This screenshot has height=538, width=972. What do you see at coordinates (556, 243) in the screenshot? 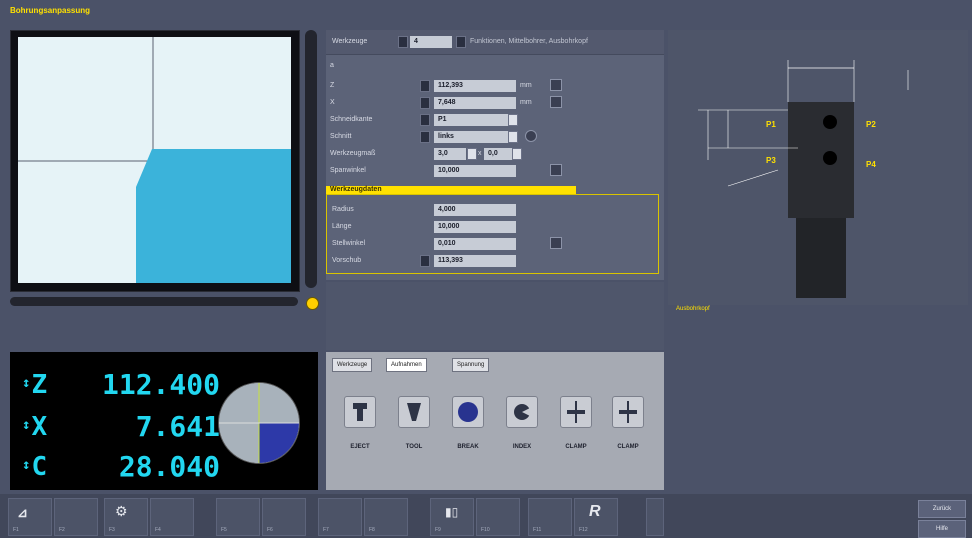
I see `setting-checkbox` at bounding box center [556, 243].